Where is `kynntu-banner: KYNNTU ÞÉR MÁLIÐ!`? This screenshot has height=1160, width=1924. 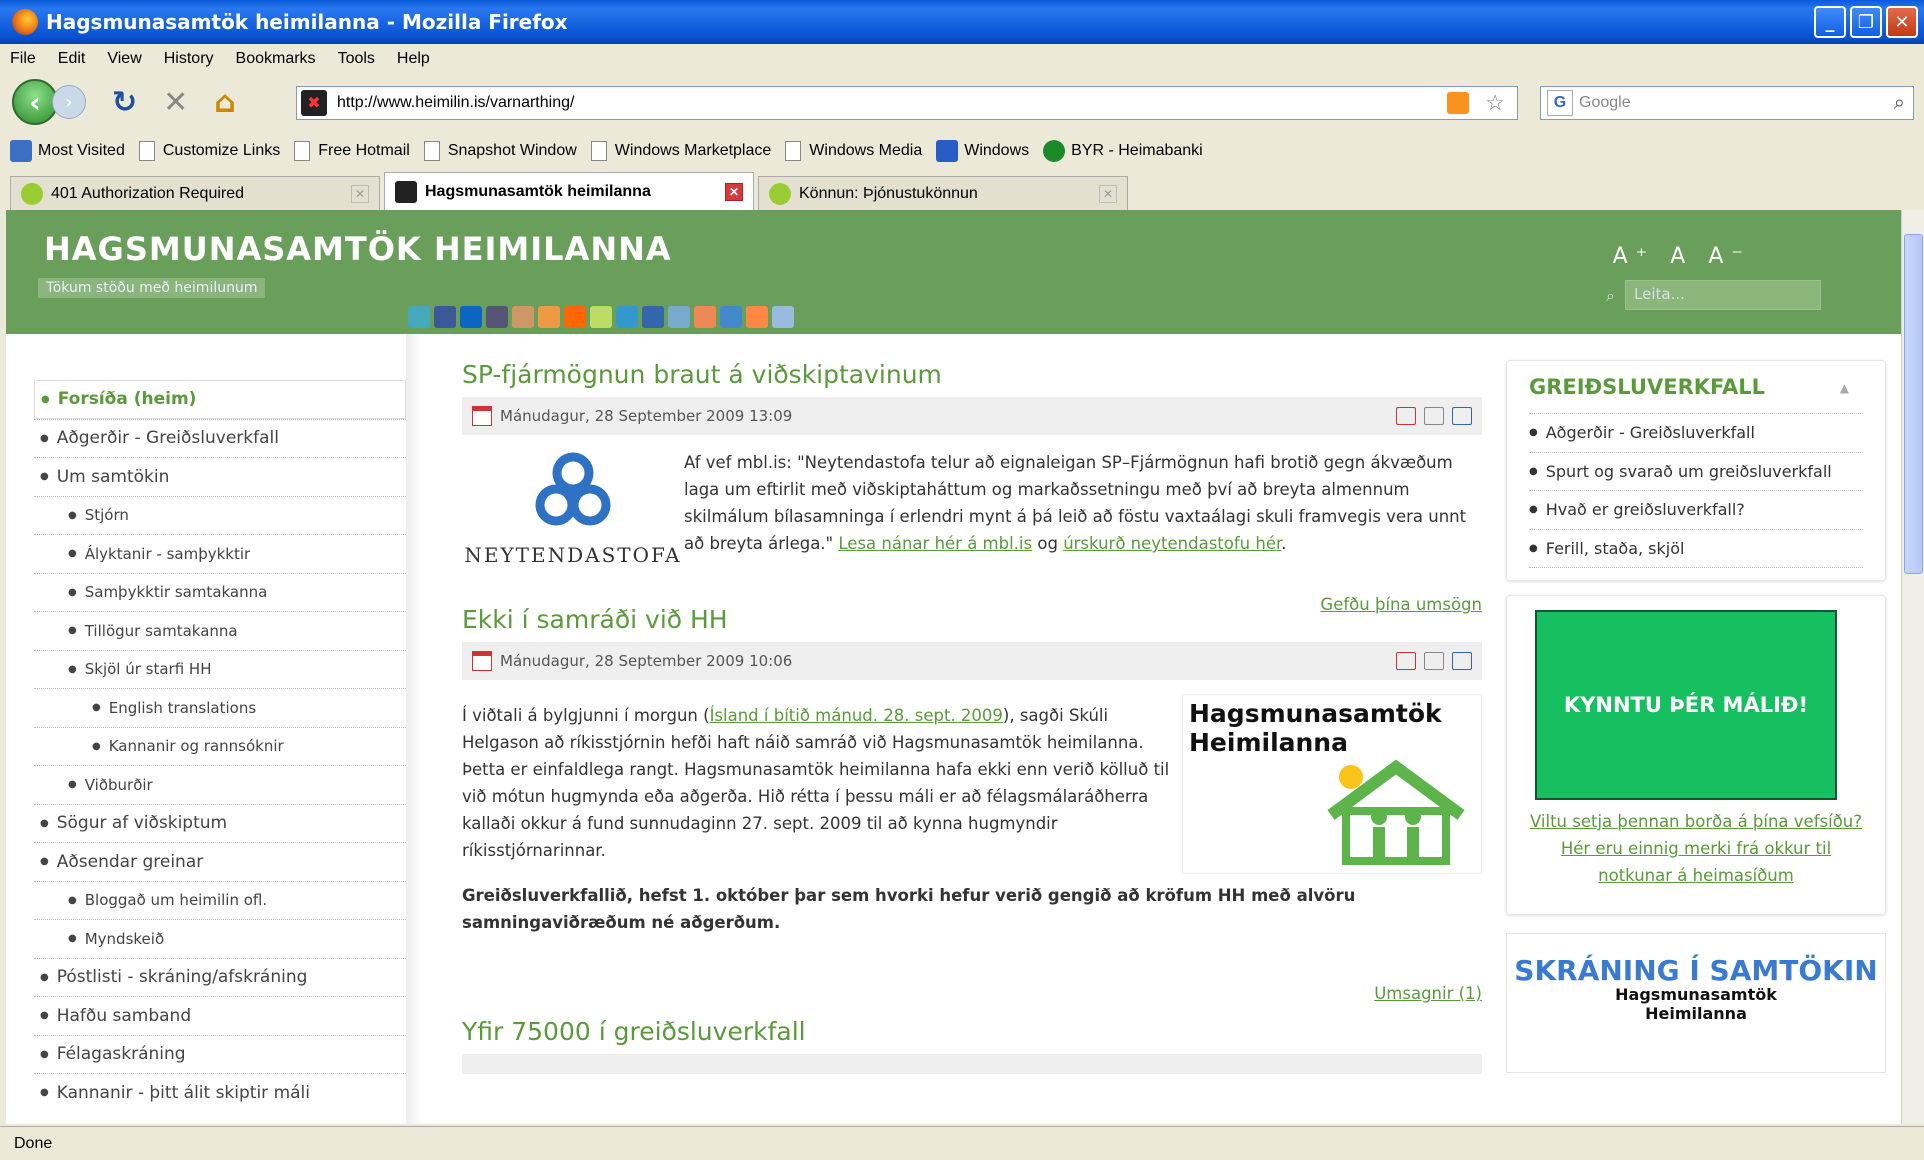 kynntu-banner: KYNNTU ÞÉR MÁLIÐ! is located at coordinates (1686, 705).